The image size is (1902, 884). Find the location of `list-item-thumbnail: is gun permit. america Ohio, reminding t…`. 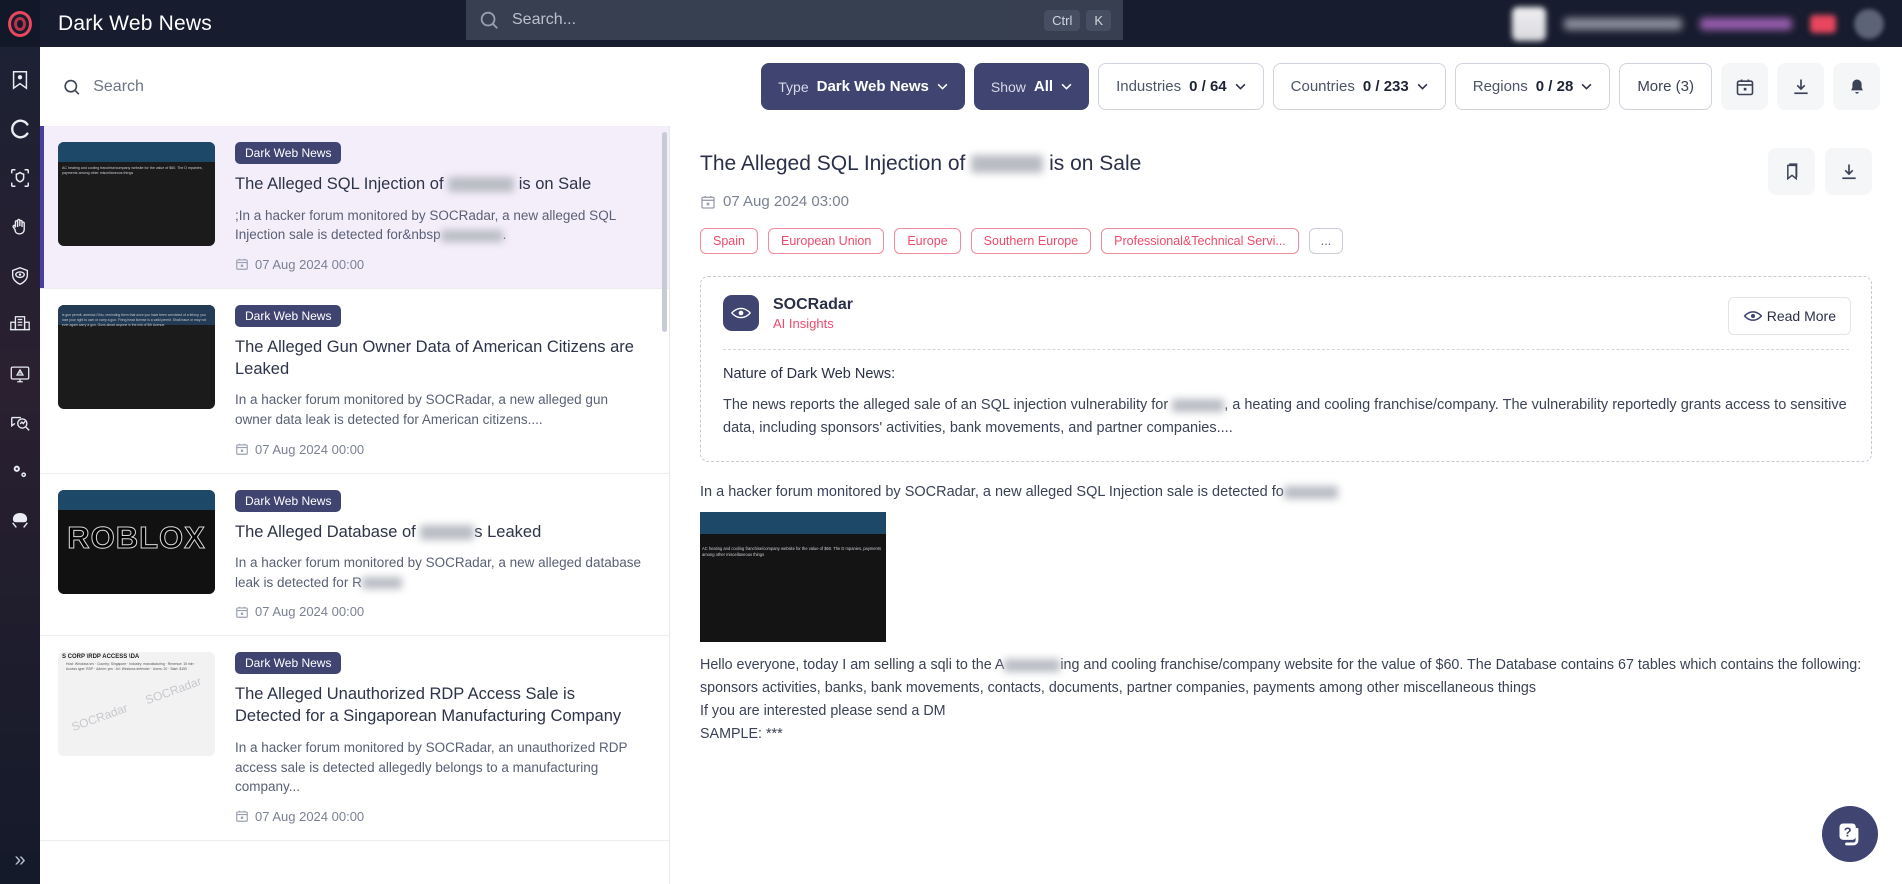

list-item-thumbnail: is gun permit. america Ohio, reminding t… is located at coordinates (136, 356).